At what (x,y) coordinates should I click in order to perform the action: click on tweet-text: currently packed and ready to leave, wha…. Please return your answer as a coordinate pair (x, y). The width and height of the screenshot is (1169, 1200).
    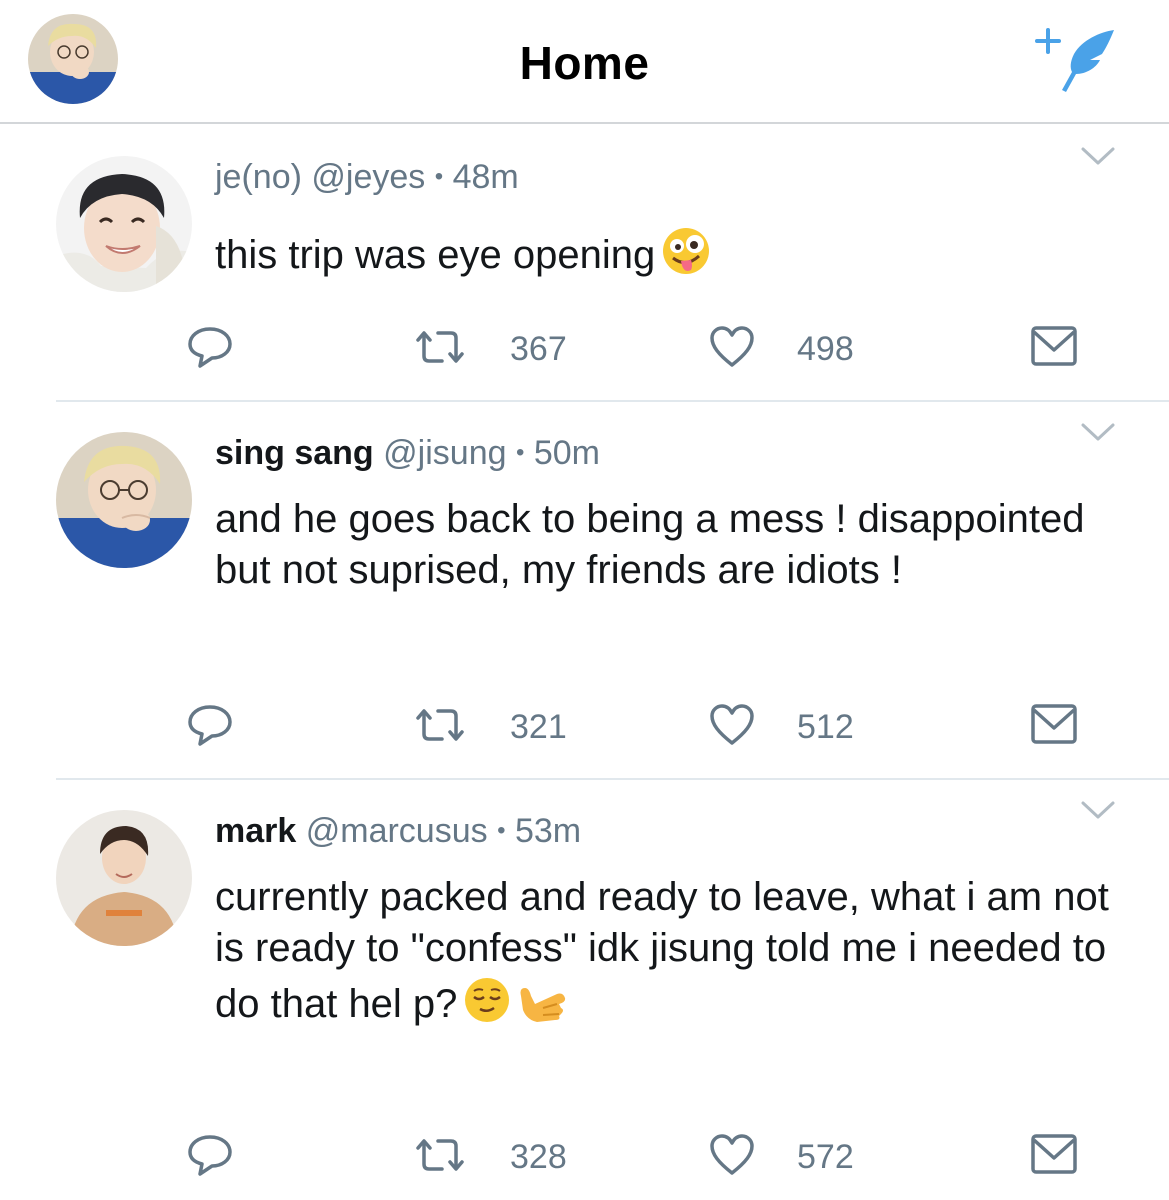
    Looking at the image, I should click on (665, 955).